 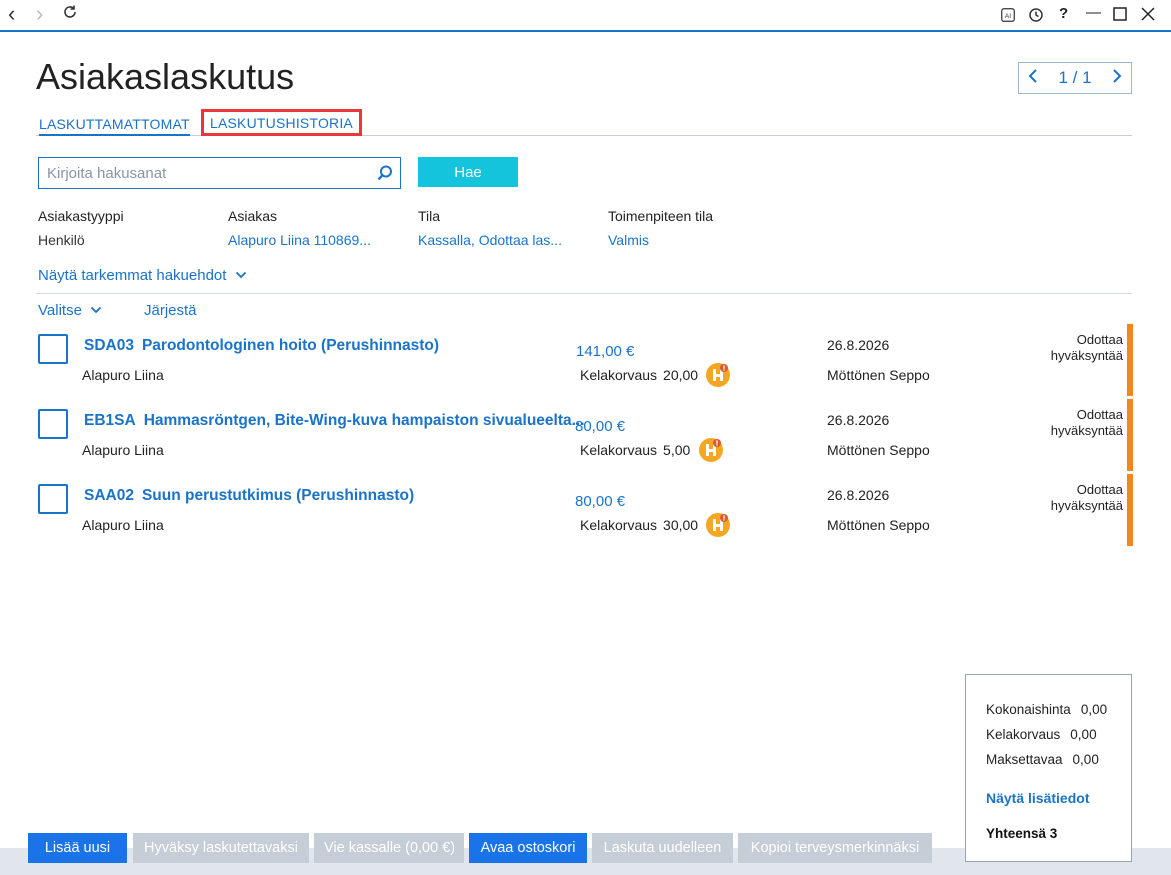 What do you see at coordinates (114, 126) in the screenshot?
I see `tab-laskuttamattomat: LASKUTTAMATTOMAT` at bounding box center [114, 126].